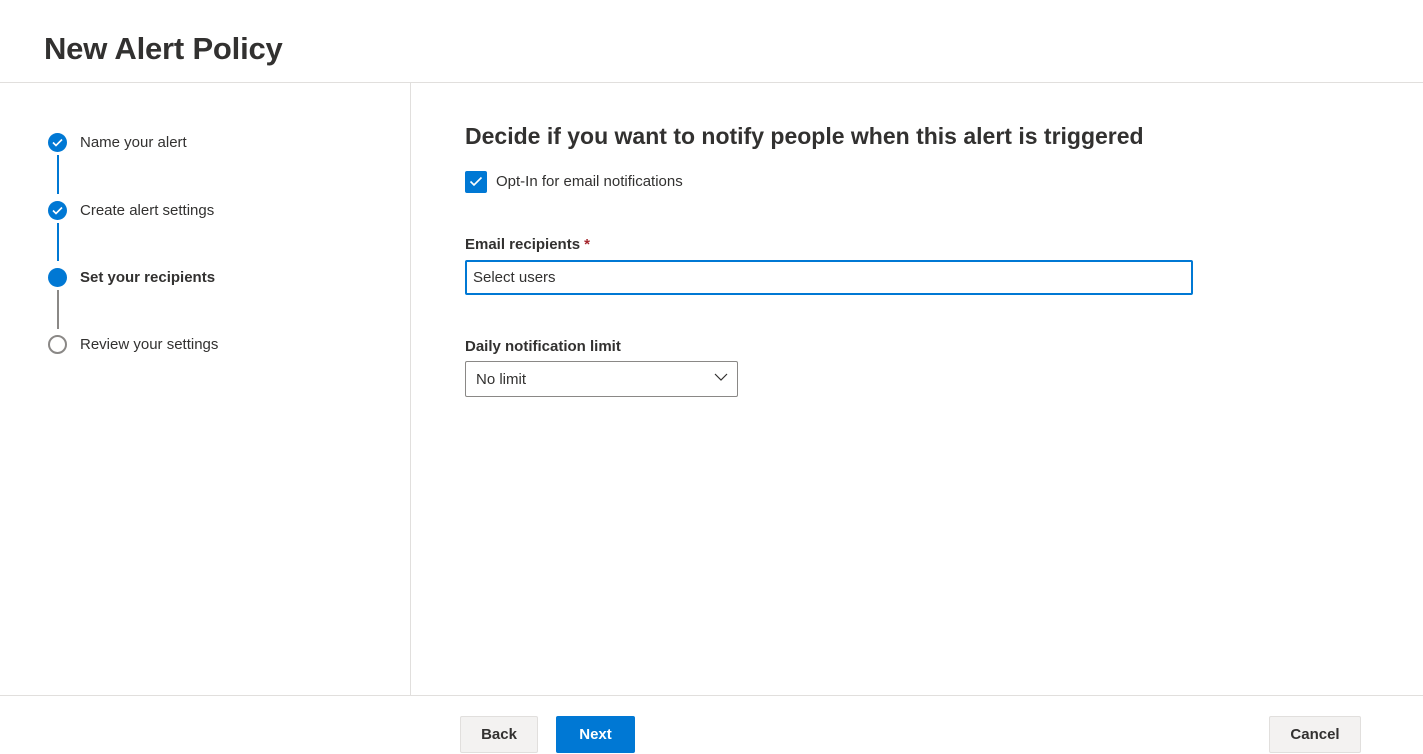 The width and height of the screenshot is (1423, 754). Describe the element at coordinates (147, 210) in the screenshot. I see `step-label: Create alert settings` at that location.